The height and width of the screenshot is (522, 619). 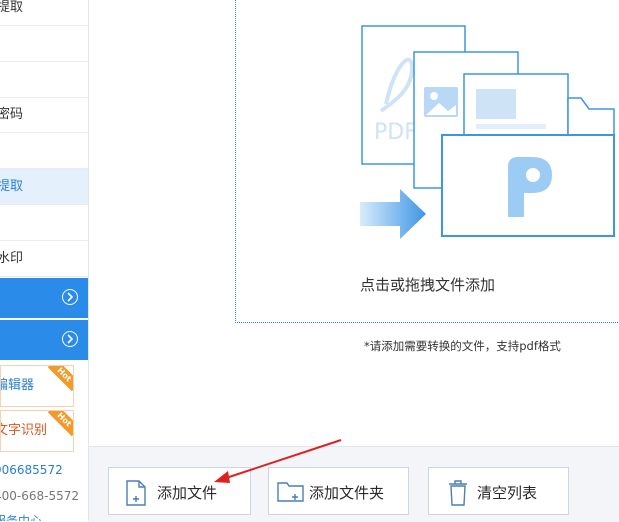 What do you see at coordinates (395, 132) in the screenshot?
I see `pdf-label: PDF` at bounding box center [395, 132].